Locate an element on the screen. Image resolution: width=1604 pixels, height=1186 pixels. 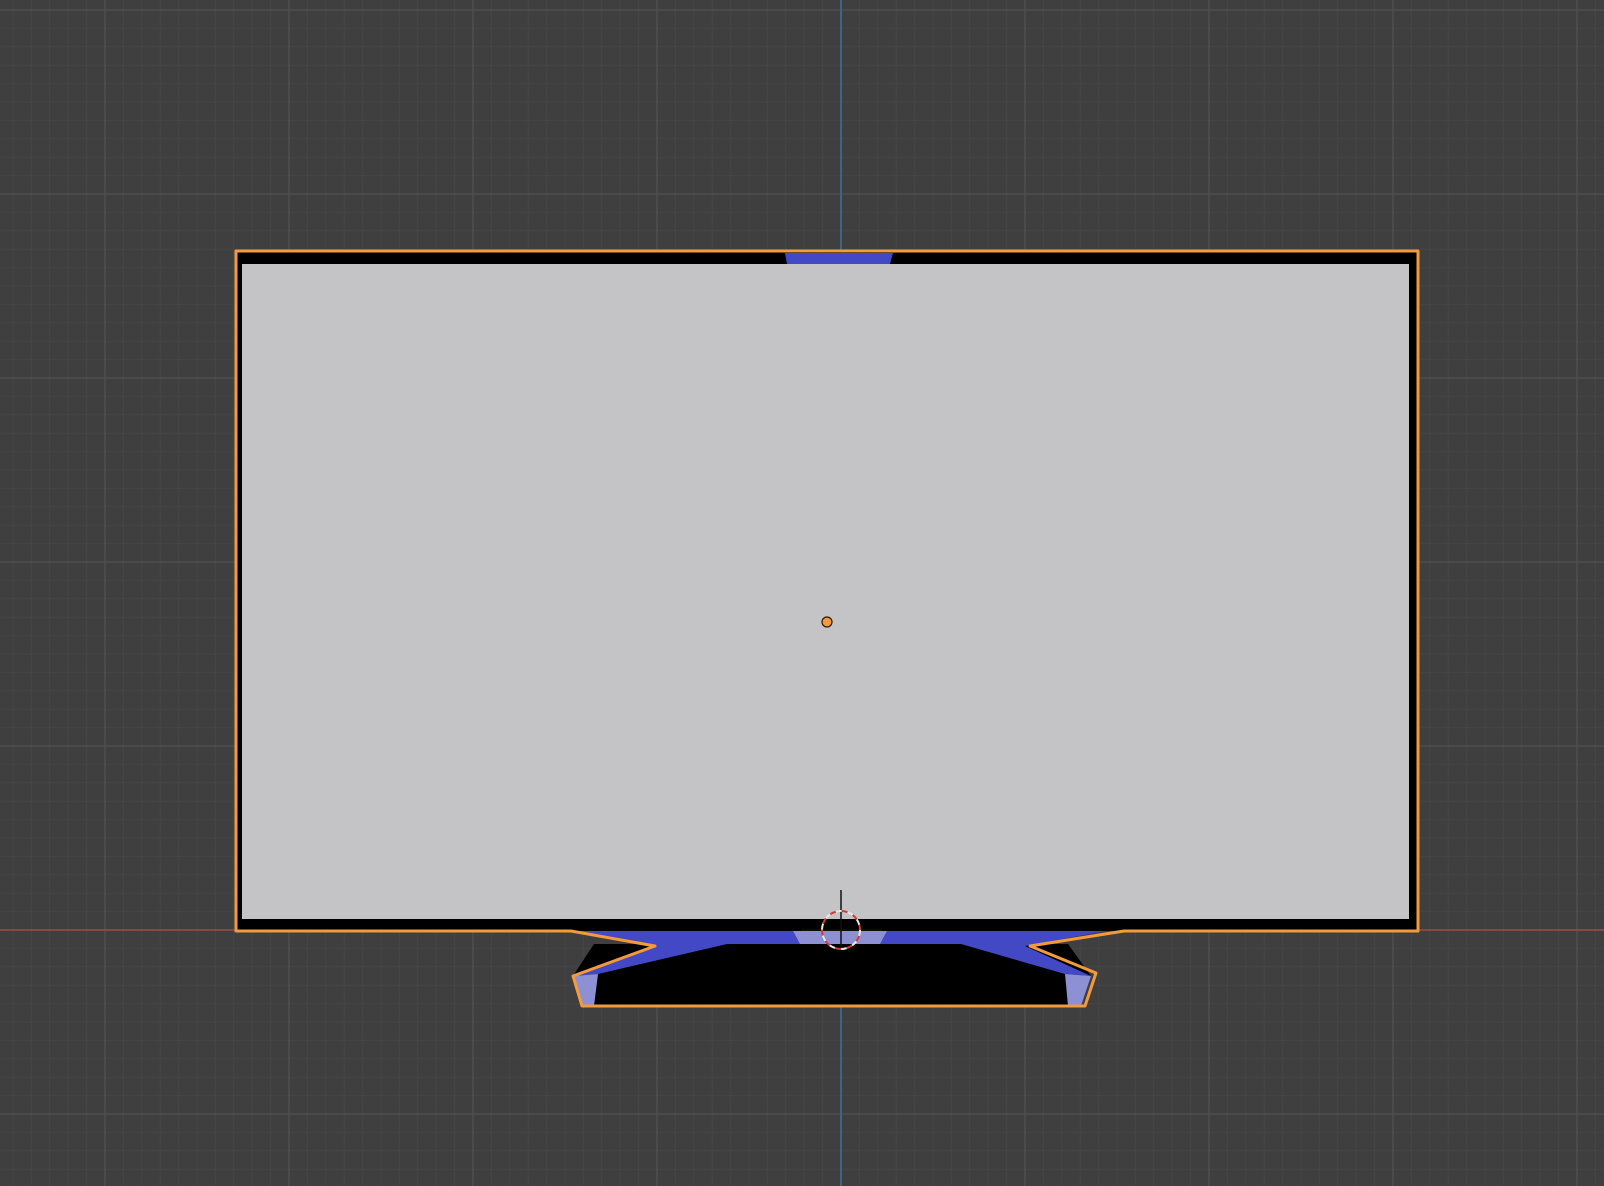
tv-top-camera-notch is located at coordinates (839, 258).